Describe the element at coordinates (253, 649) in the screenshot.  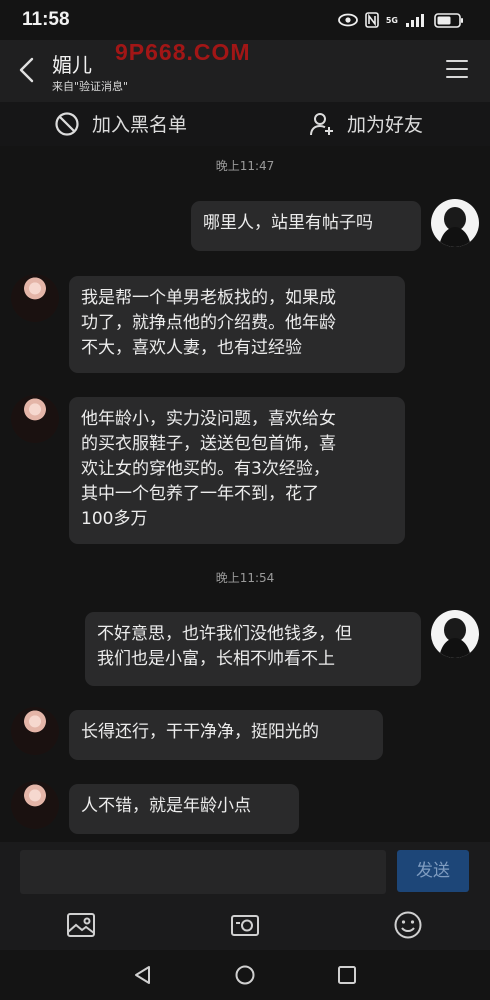
I see `message-bubble-sent: 不好意思，也许我们没他钱多，但 我们也是小富，长相不帅看不上` at that location.